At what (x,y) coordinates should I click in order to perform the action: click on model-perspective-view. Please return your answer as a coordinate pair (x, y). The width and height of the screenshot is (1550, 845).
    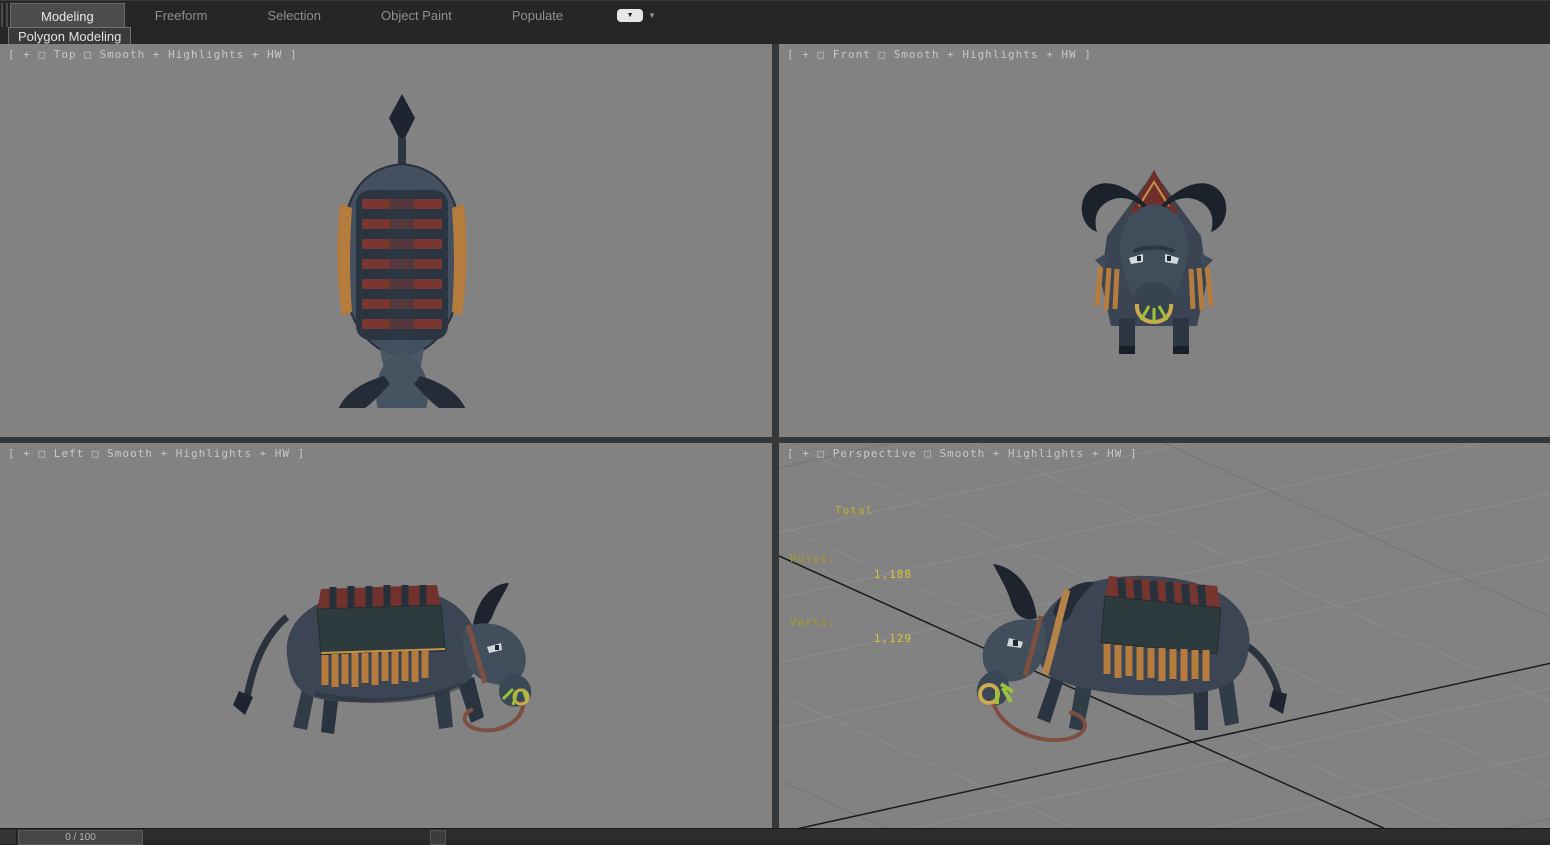
    Looking at the image, I should click on (1129, 663).